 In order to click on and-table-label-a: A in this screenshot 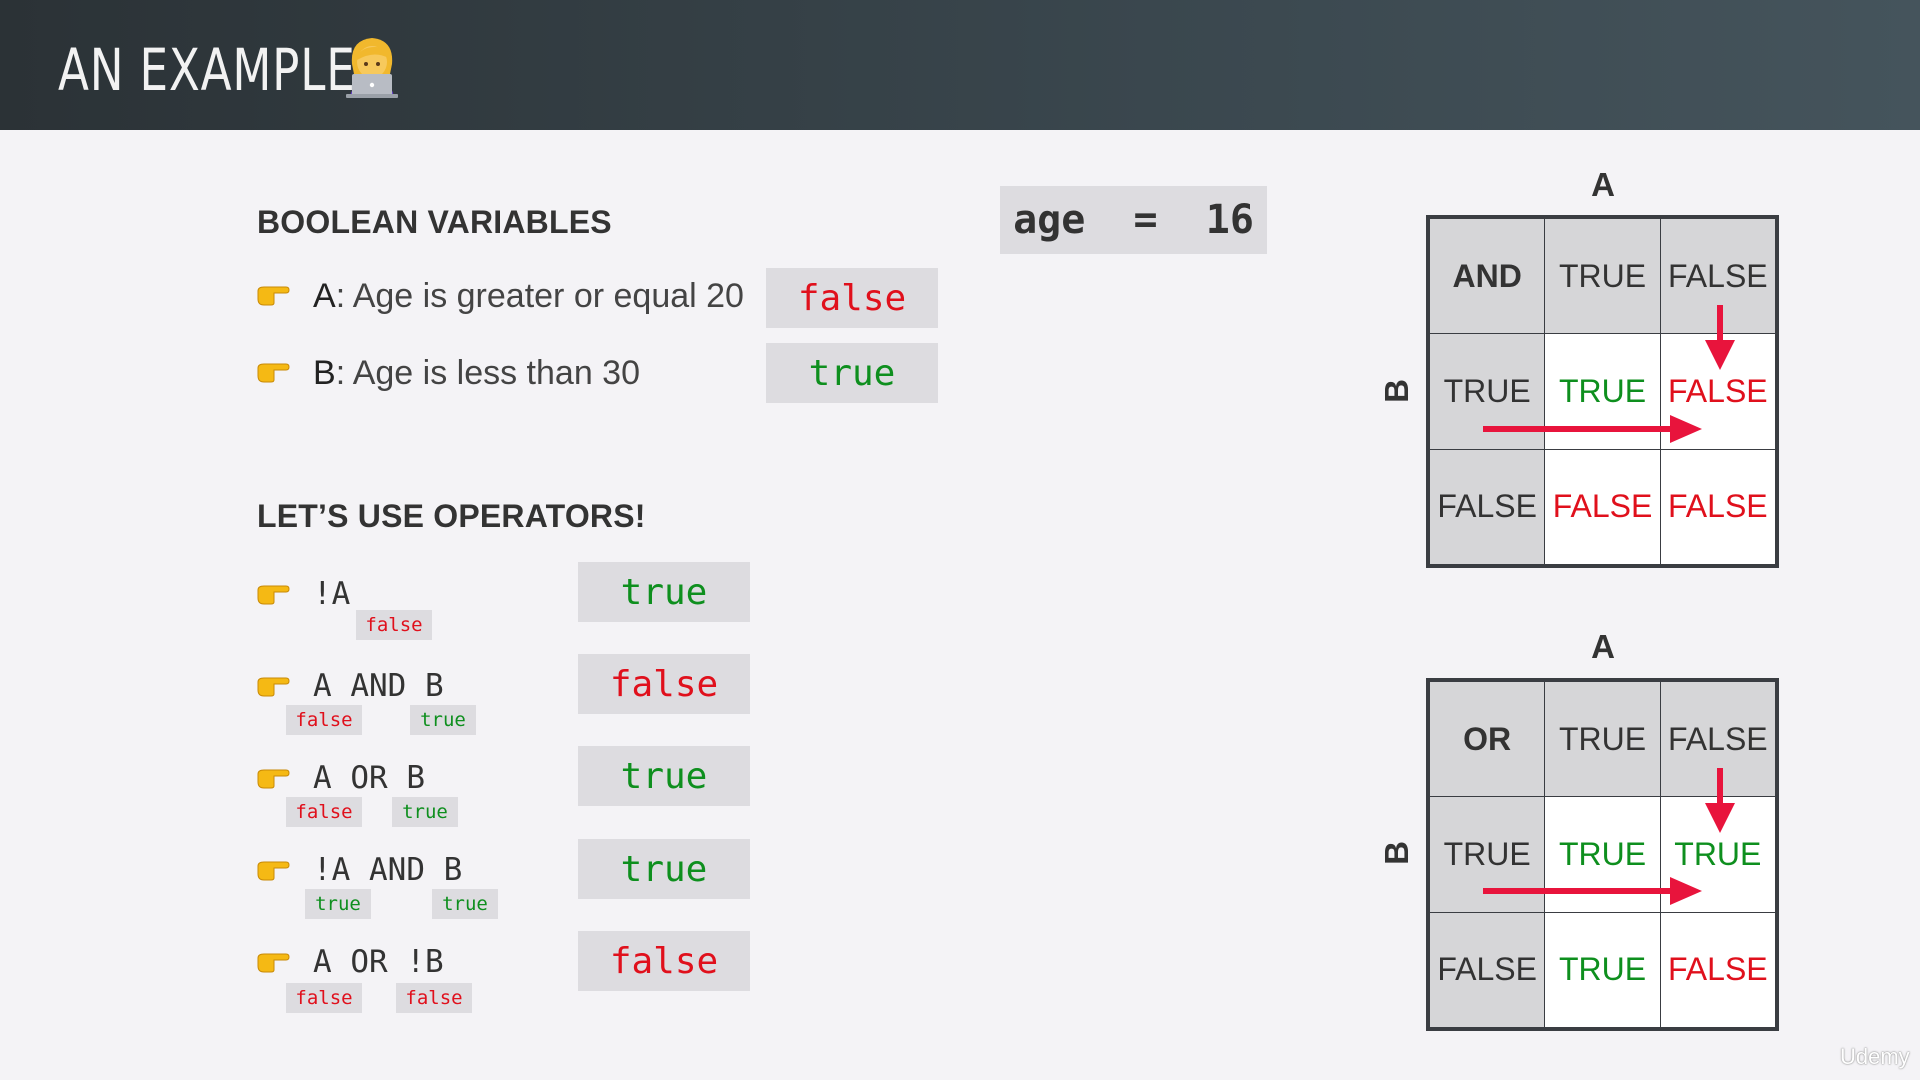, I will do `click(1603, 184)`.